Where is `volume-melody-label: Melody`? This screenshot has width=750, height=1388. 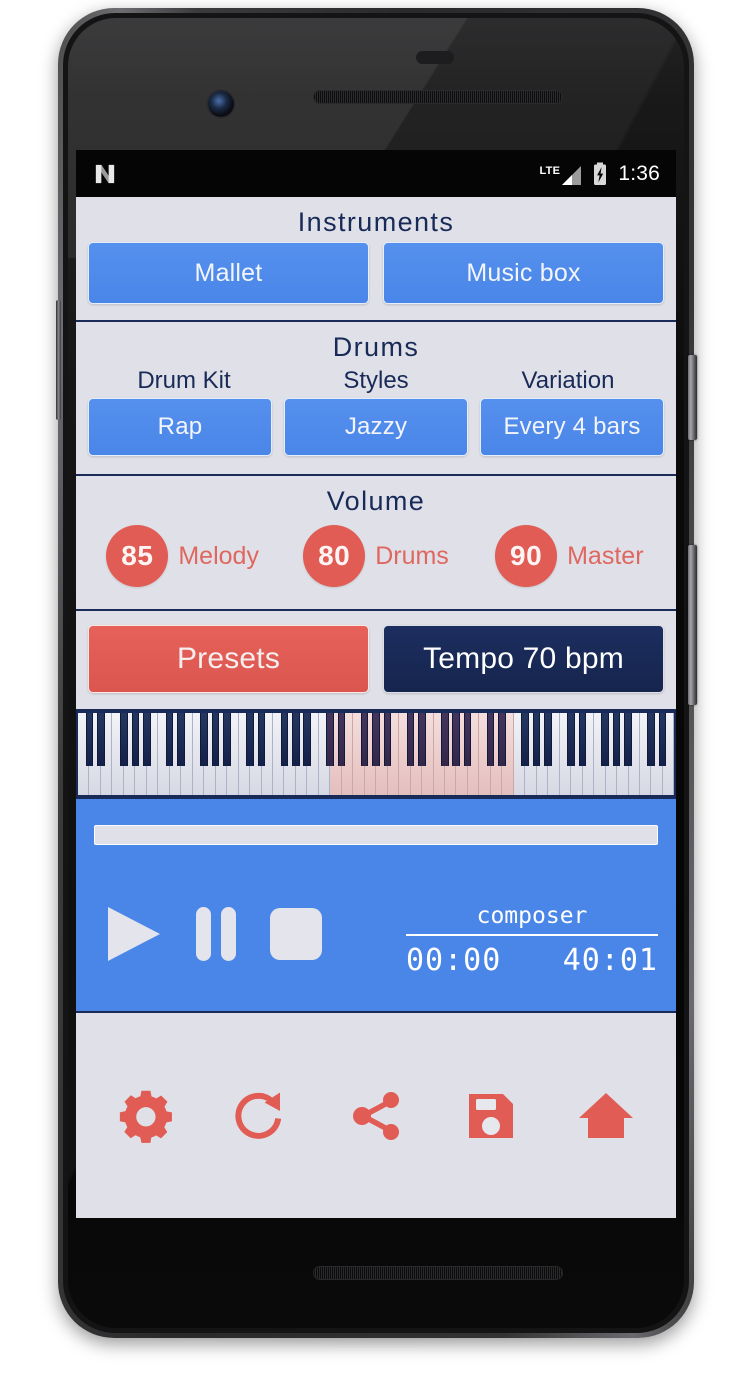
volume-melody-label: Melody is located at coordinates (218, 555).